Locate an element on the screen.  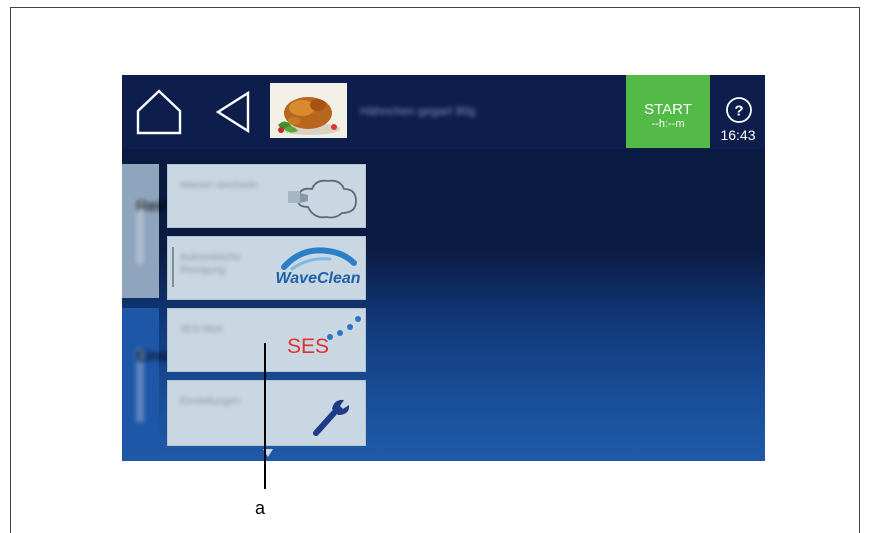
callout-line is located at coordinates (265, 416).